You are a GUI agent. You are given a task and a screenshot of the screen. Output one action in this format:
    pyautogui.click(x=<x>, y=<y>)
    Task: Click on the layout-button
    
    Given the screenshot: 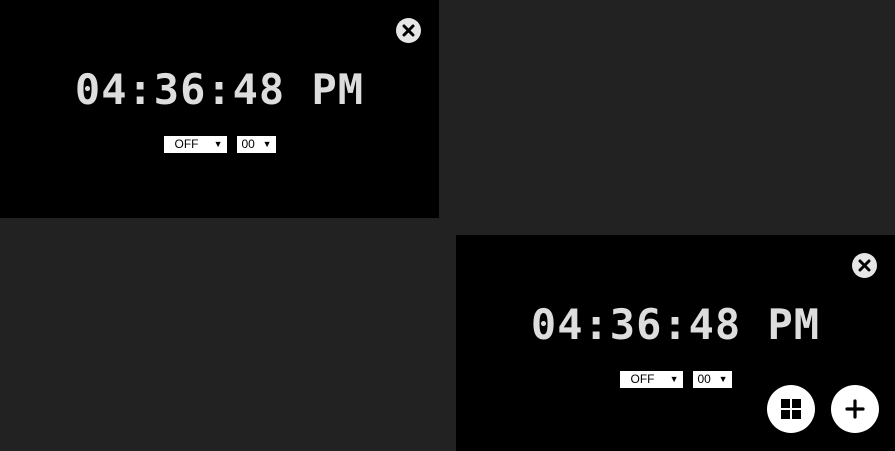 What is the action you would take?
    pyautogui.click(x=791, y=409)
    